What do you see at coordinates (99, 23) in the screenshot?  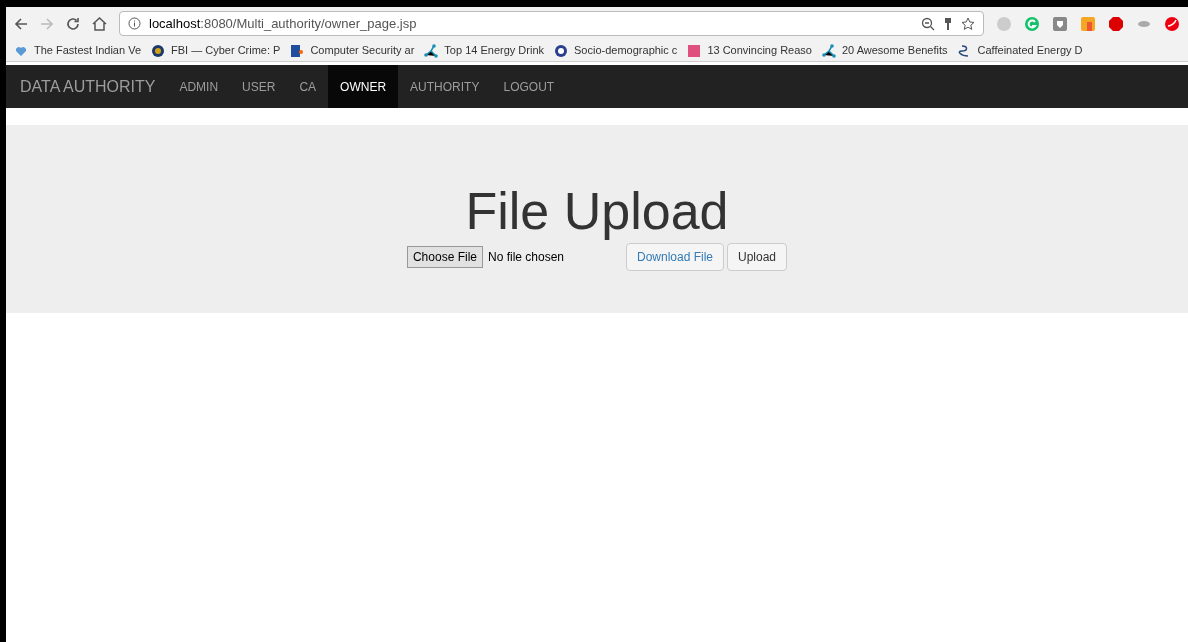 I see `home-icon` at bounding box center [99, 23].